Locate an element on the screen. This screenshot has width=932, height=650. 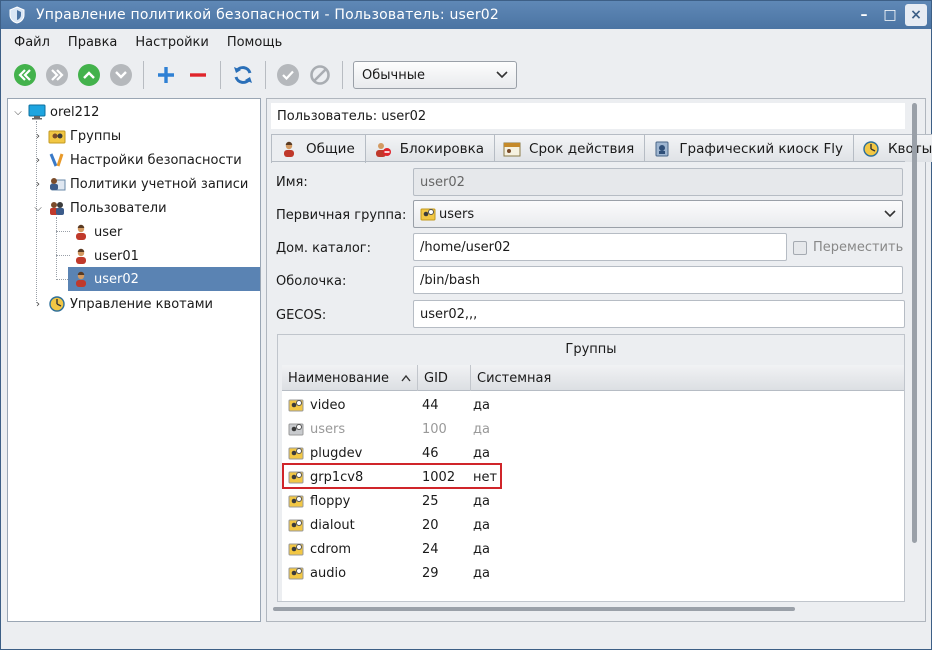
menu-file: Файл is located at coordinates (32, 42).